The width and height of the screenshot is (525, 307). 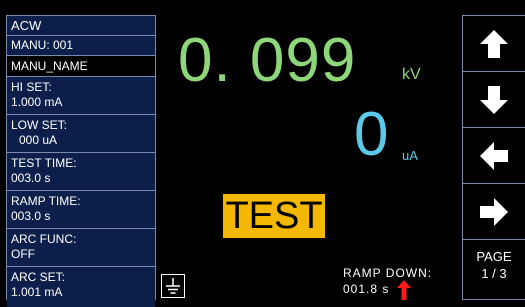 I want to click on low-set-param: LOW SET: 000 uA, so click(x=81, y=134).